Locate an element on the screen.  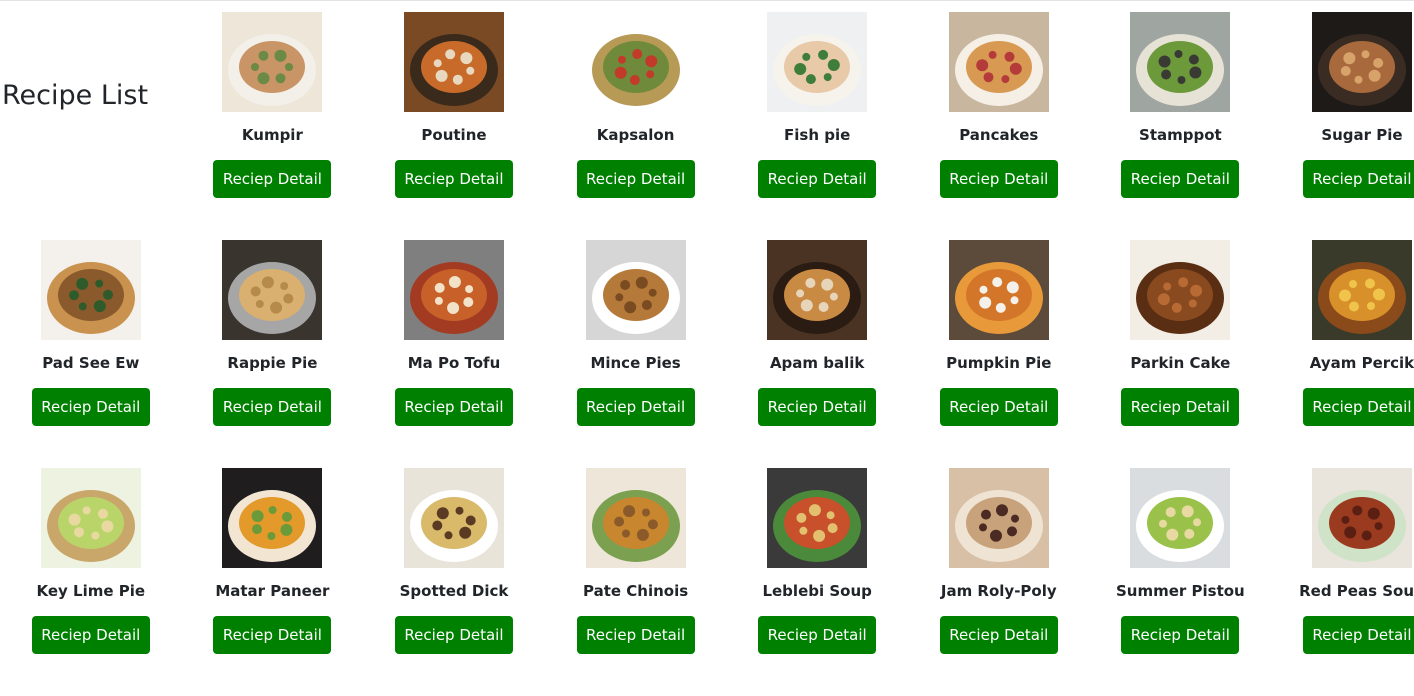
recipe-name: Rappie Pie is located at coordinates (272, 363).